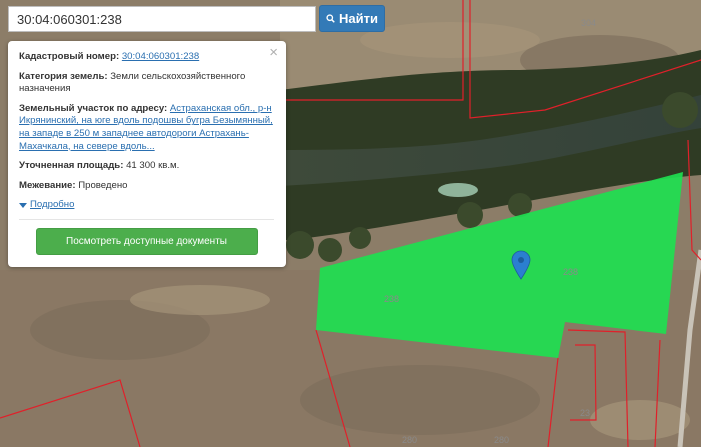 The image size is (701, 447). Describe the element at coordinates (23, 206) in the screenshot. I see `caret-down-icon` at that location.